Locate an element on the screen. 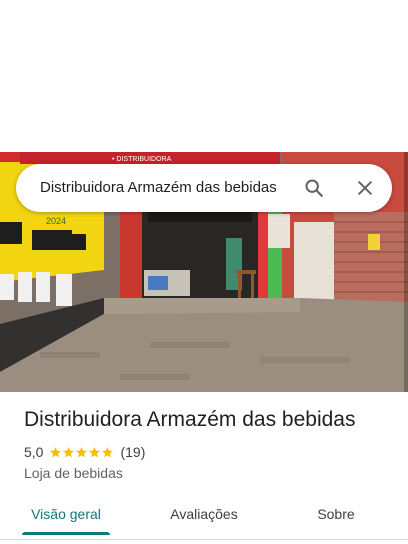 Image resolution: width=408 pixels, height=544 pixels. reviews-count: (19) is located at coordinates (132, 452).